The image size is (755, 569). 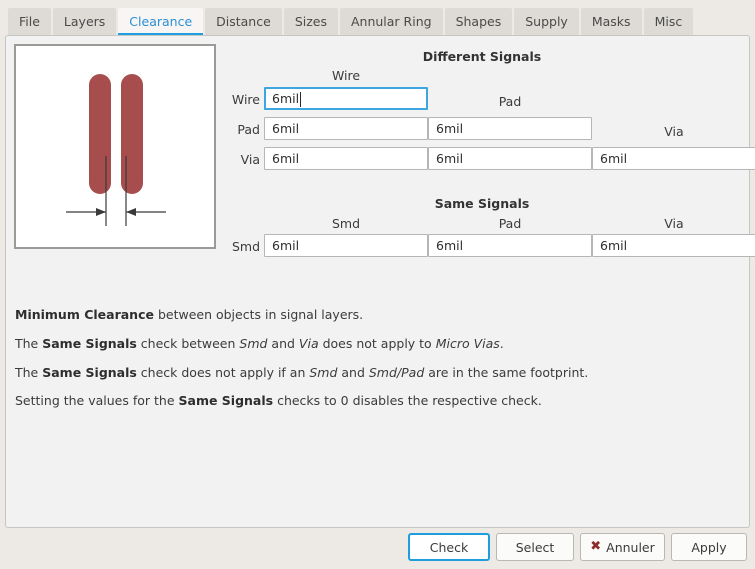 What do you see at coordinates (89, 372) in the screenshot?
I see `note-3-part-2: Same Signals` at bounding box center [89, 372].